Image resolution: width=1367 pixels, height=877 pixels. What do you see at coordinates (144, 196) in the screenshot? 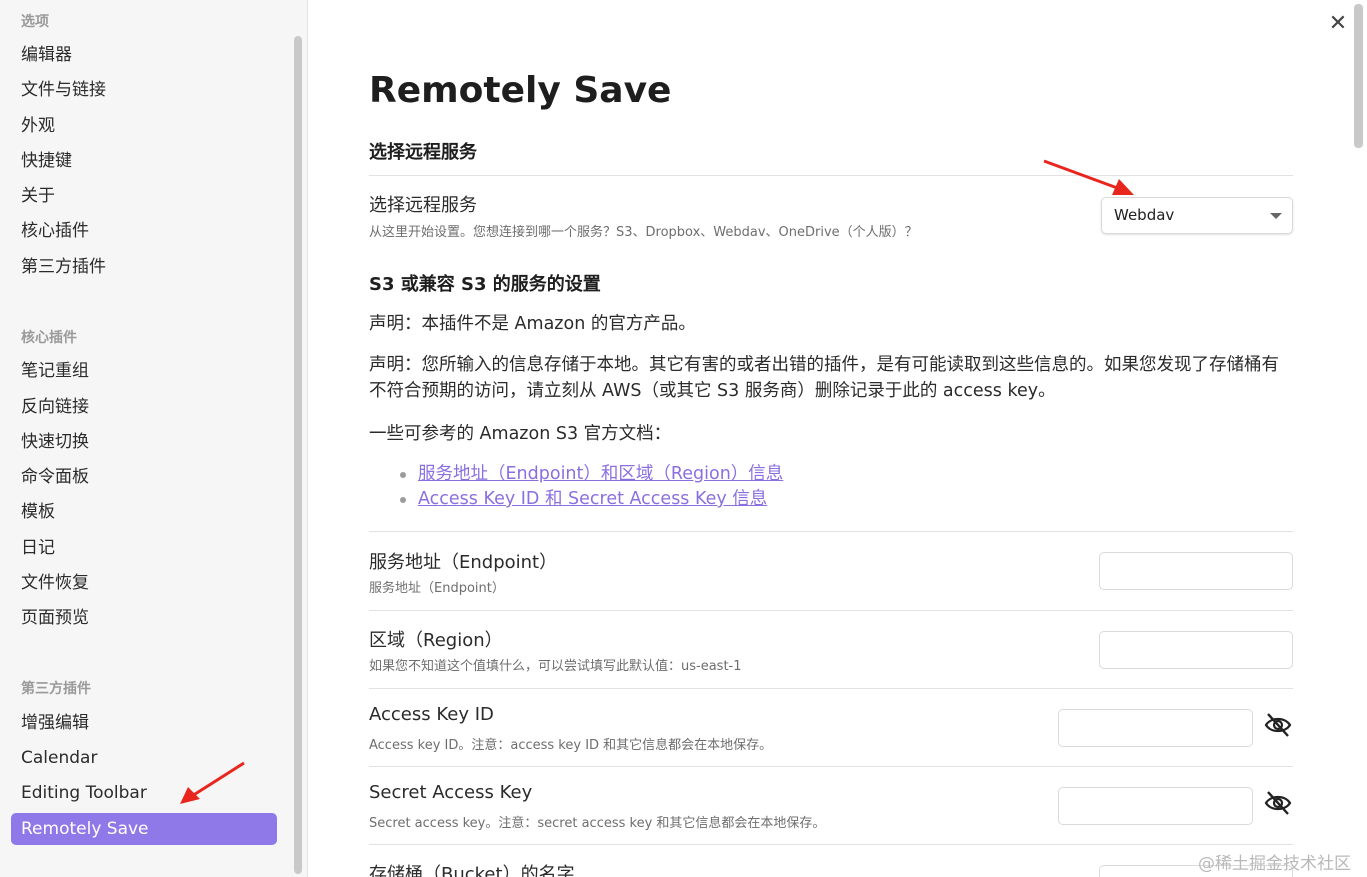
I see `sidebar-item-about: 关于` at bounding box center [144, 196].